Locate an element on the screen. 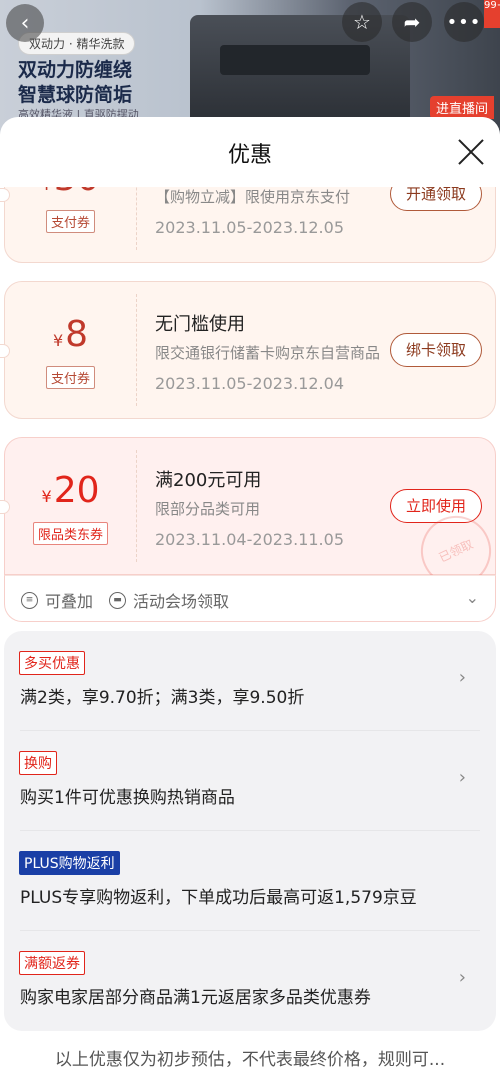 This screenshot has width=500, height=1070. coupon-amount: ¥30 is located at coordinates (70, 193).